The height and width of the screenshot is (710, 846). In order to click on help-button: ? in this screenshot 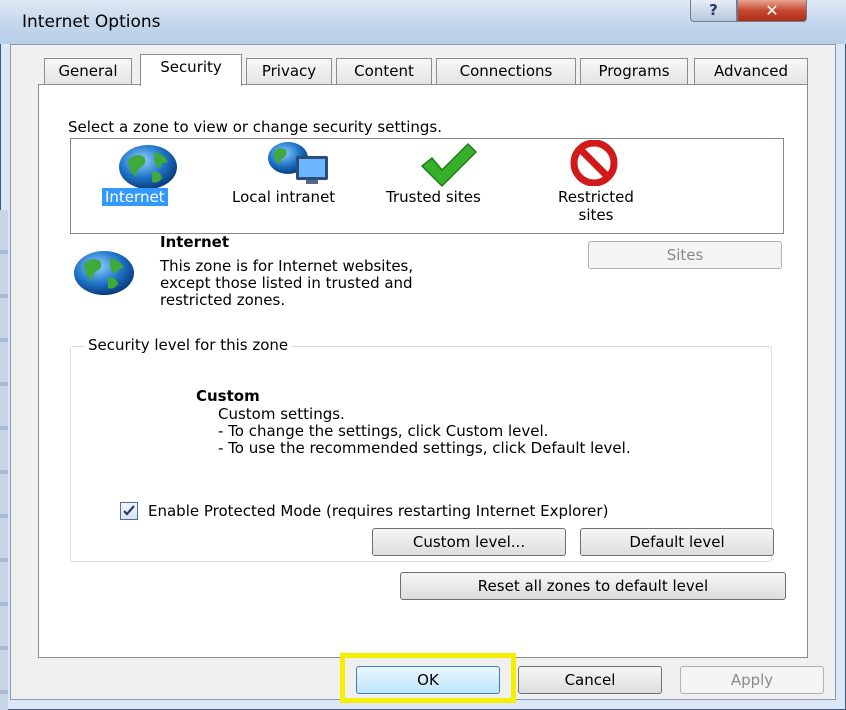, I will do `click(713, 11)`.